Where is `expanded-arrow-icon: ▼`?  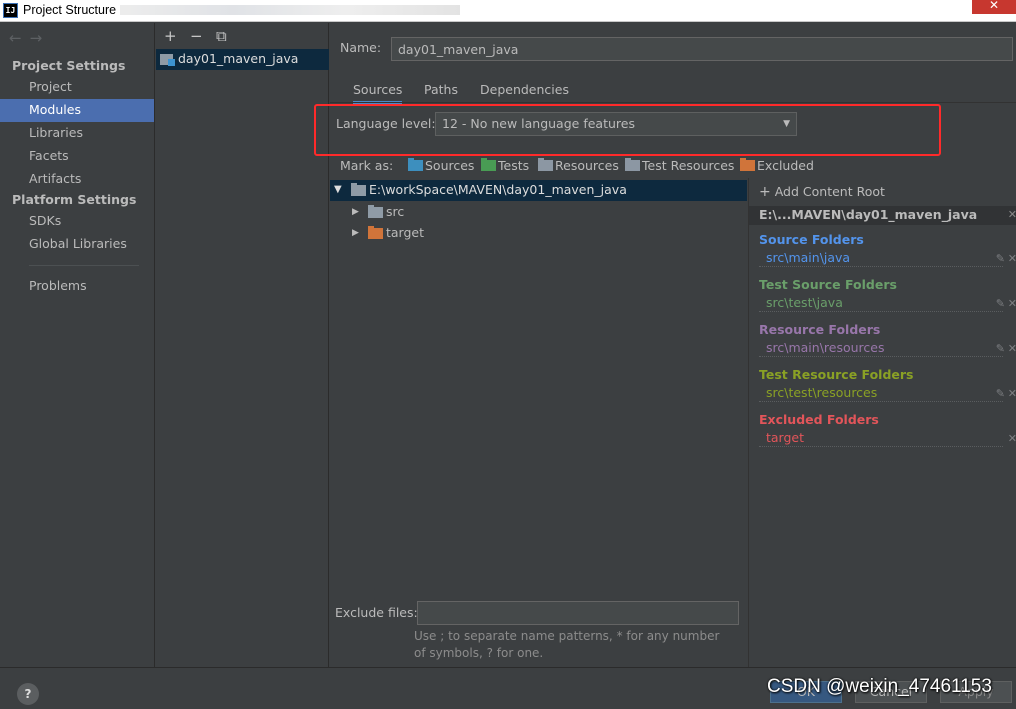 expanded-arrow-icon: ▼ is located at coordinates (338, 190).